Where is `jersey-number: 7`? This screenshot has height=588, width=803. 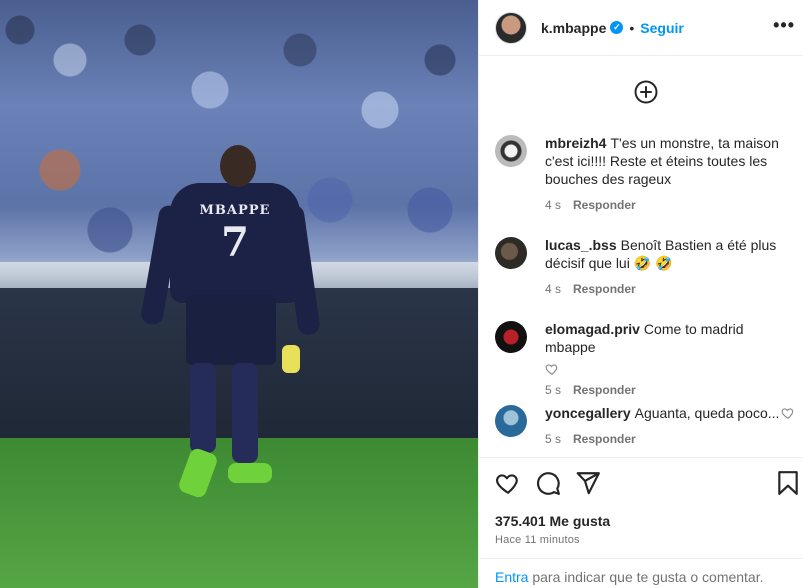 jersey-number: 7 is located at coordinates (235, 242).